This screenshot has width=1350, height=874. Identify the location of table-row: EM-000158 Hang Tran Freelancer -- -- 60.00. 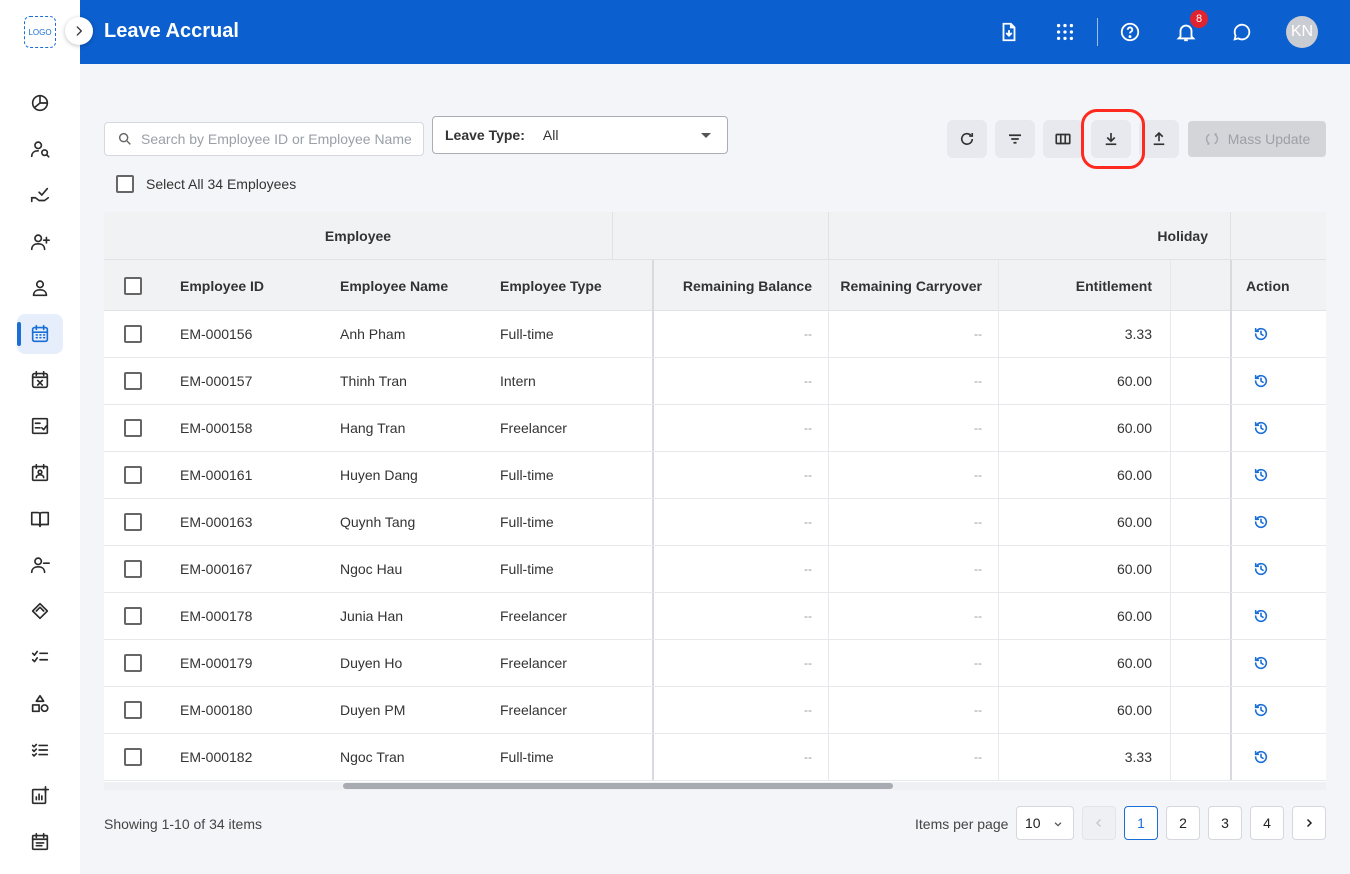
(715, 428).